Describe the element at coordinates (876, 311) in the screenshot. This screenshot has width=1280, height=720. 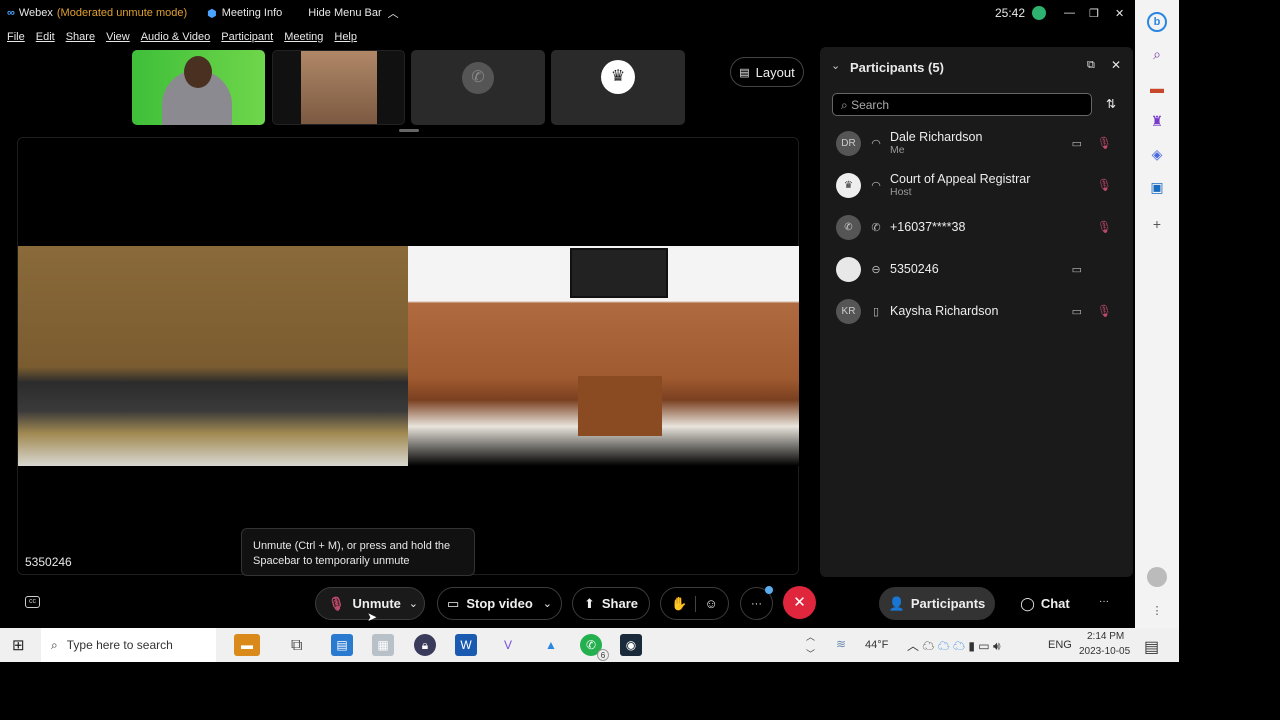
I see `mobile-icon: ▯` at that location.